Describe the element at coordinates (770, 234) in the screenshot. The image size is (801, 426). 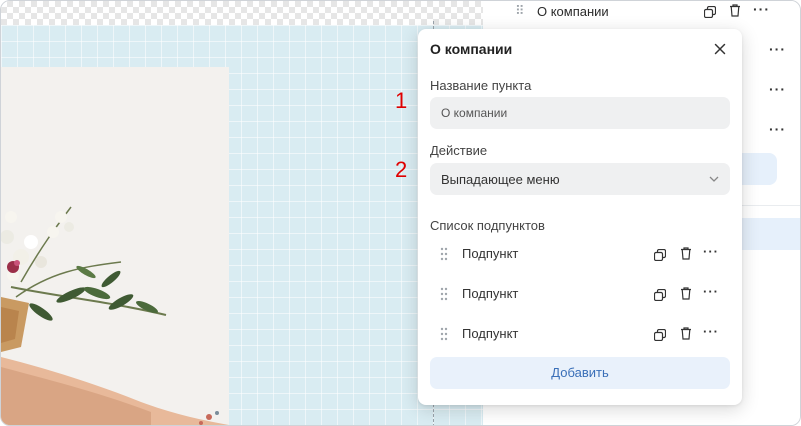
I see `selected-row-stub` at that location.